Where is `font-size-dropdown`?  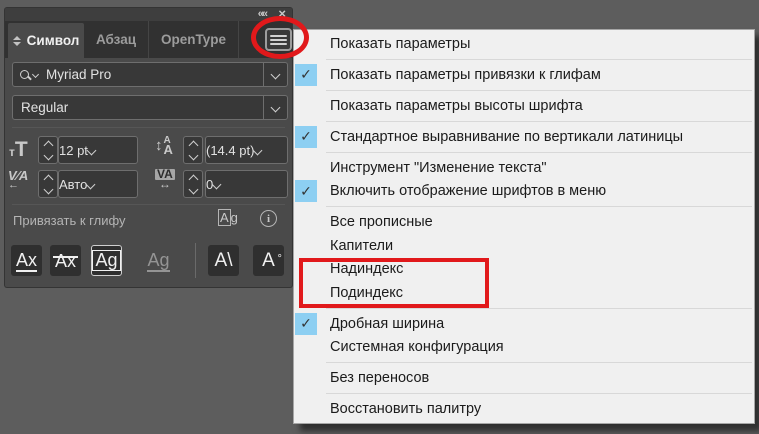
font-size-dropdown is located at coordinates (91, 150).